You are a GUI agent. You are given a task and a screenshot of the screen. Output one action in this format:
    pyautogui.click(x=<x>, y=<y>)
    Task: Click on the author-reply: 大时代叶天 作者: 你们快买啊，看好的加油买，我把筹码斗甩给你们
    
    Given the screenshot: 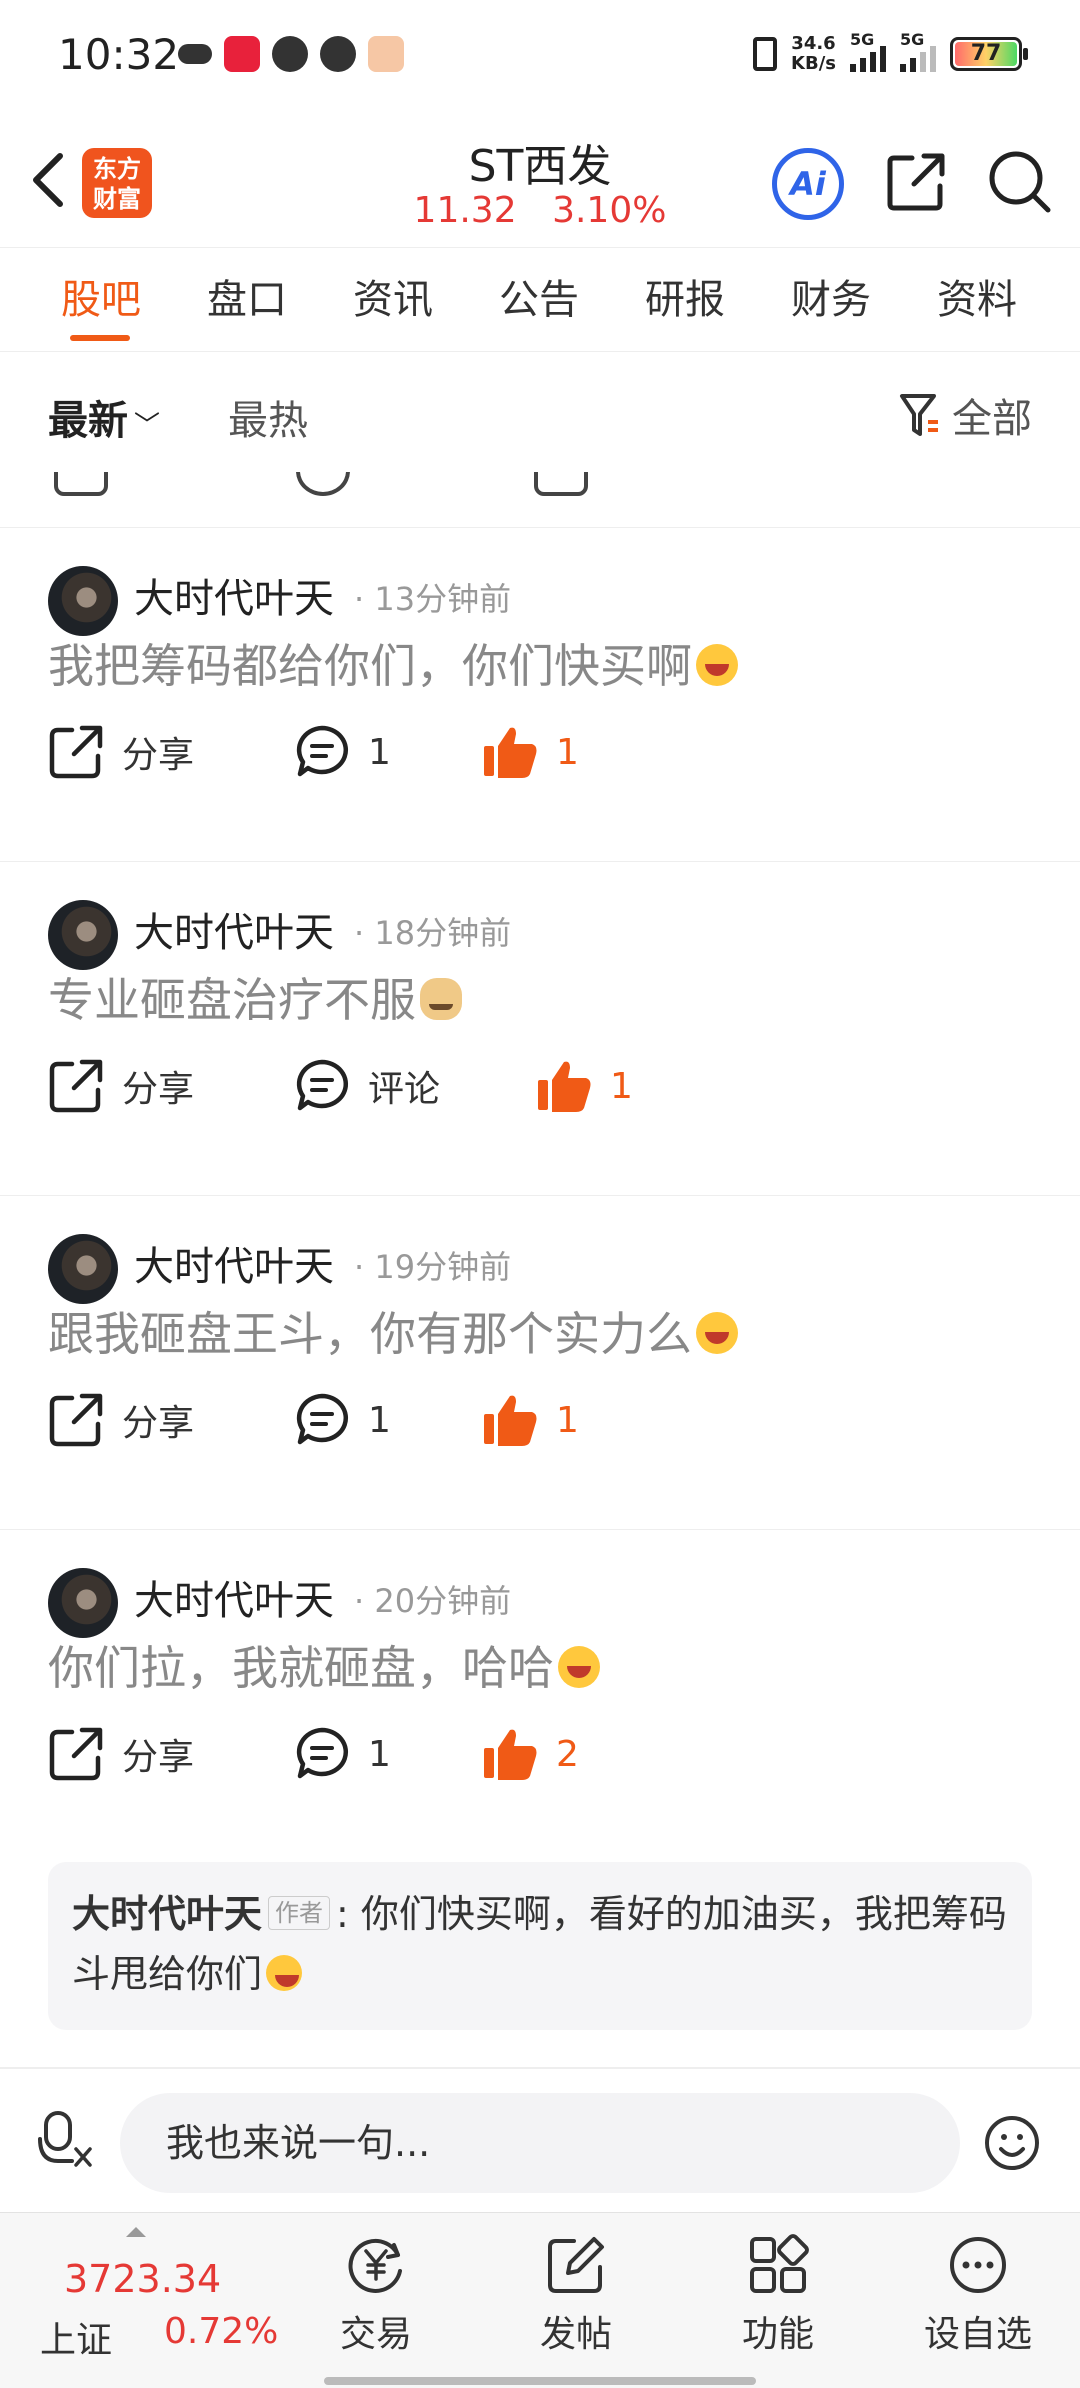 What is the action you would take?
    pyautogui.click(x=540, y=1946)
    